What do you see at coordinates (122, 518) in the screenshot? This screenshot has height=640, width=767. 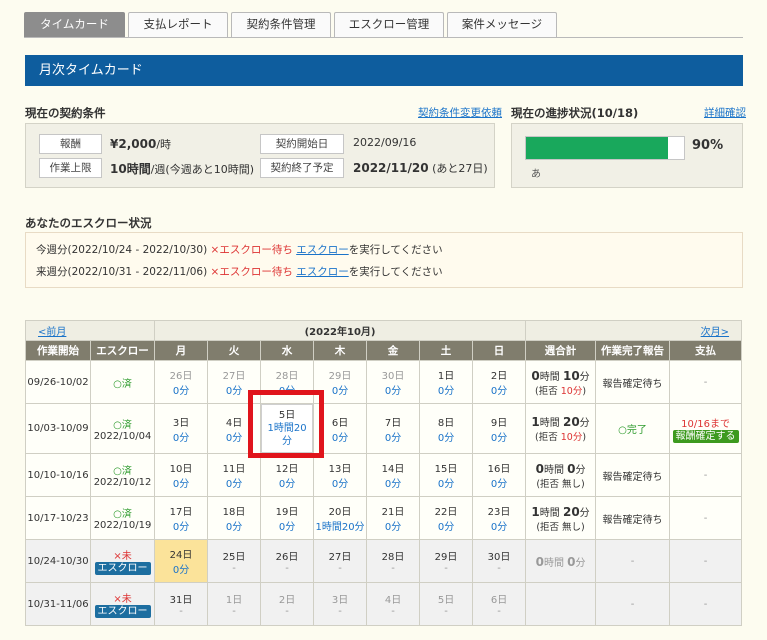 I see `escrow-status: ○済 2022/10/19` at bounding box center [122, 518].